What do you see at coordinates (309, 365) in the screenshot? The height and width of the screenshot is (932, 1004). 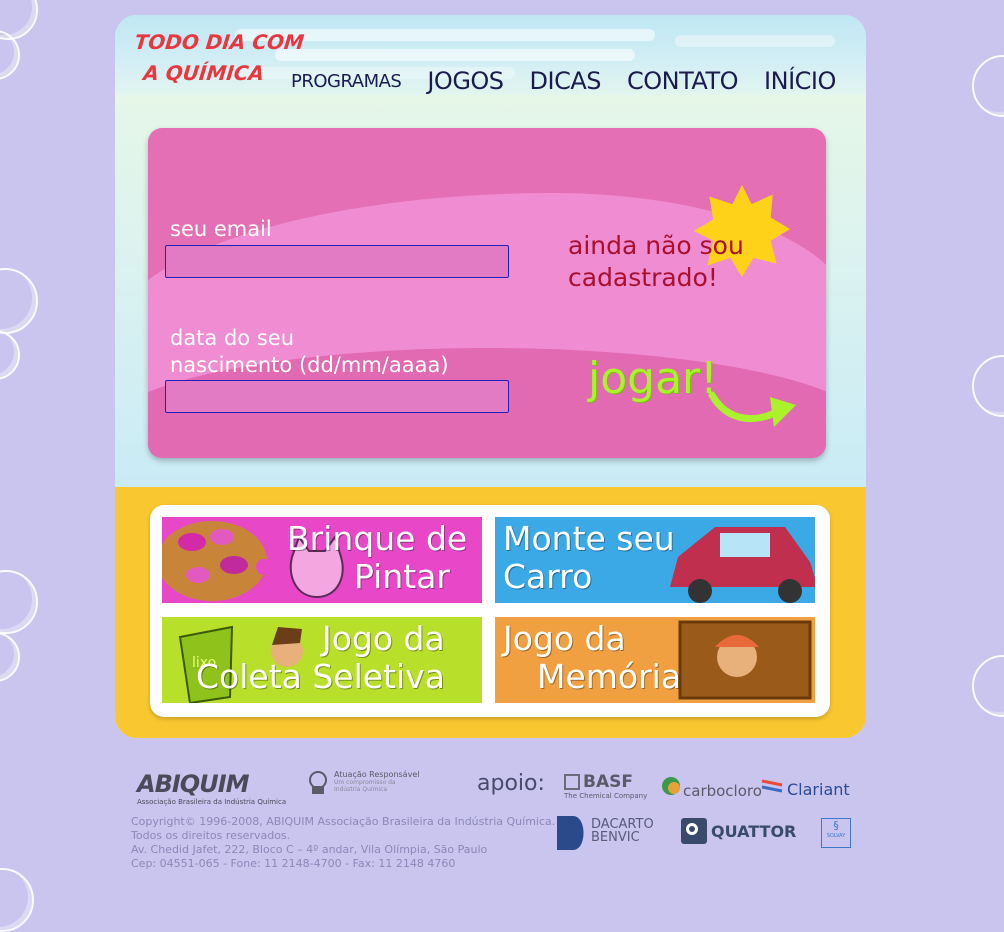 I see `birthdate-label-line-2: nascimento (dd/mm/aaaa)` at bounding box center [309, 365].